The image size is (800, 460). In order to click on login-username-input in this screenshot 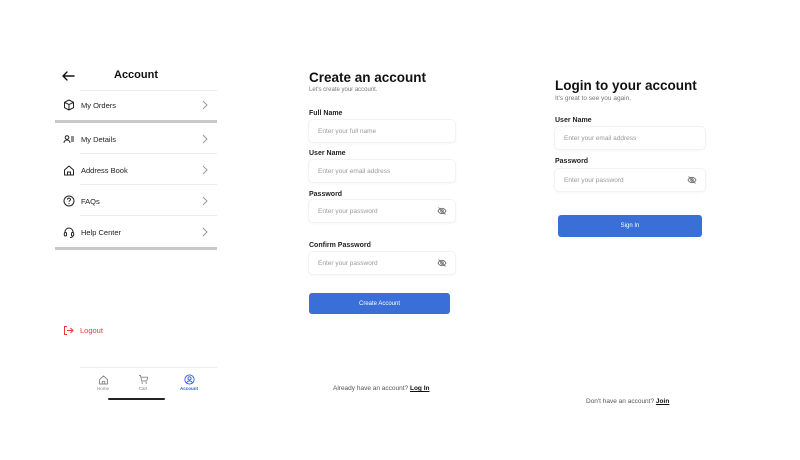, I will do `click(630, 138)`.